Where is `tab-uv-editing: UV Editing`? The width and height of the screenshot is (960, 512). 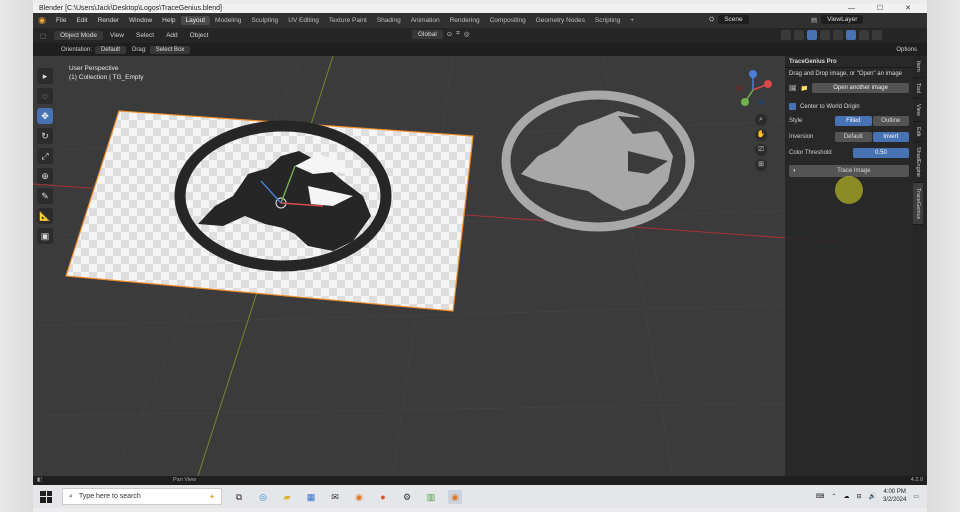
tab-uv-editing: UV Editing is located at coordinates (303, 20).